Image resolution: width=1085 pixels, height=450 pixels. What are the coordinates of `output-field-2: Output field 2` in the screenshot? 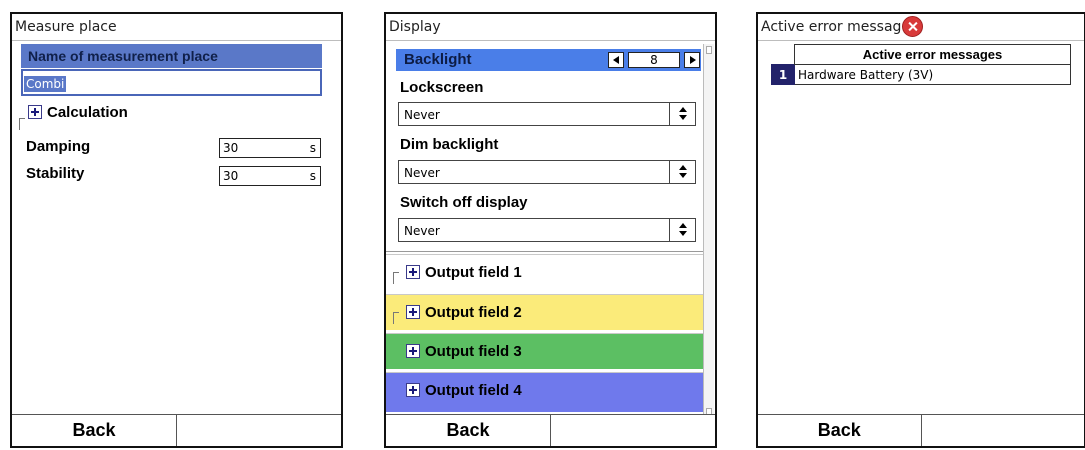 It's located at (545, 312).